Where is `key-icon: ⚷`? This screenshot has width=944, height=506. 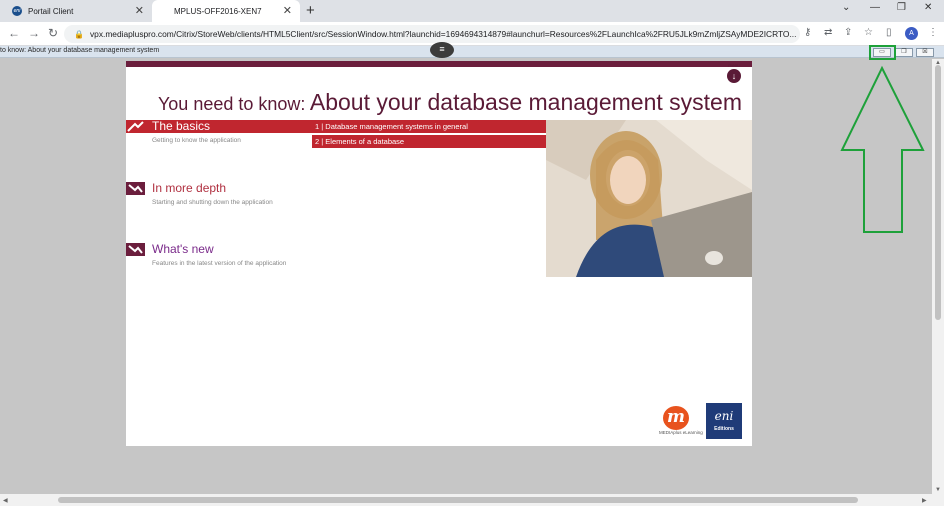 key-icon: ⚷ is located at coordinates (807, 32).